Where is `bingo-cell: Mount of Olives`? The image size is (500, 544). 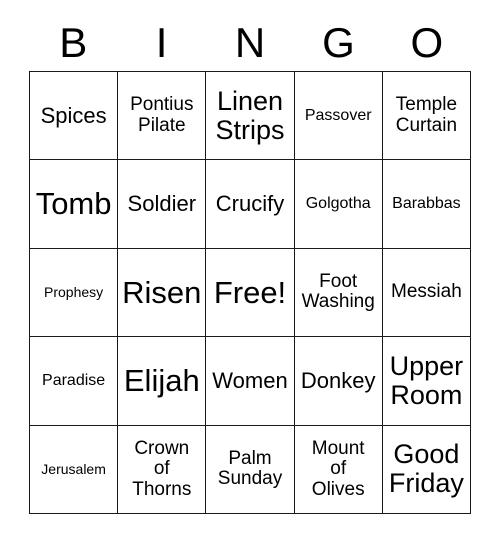 bingo-cell: Mount of Olives is located at coordinates (338, 469).